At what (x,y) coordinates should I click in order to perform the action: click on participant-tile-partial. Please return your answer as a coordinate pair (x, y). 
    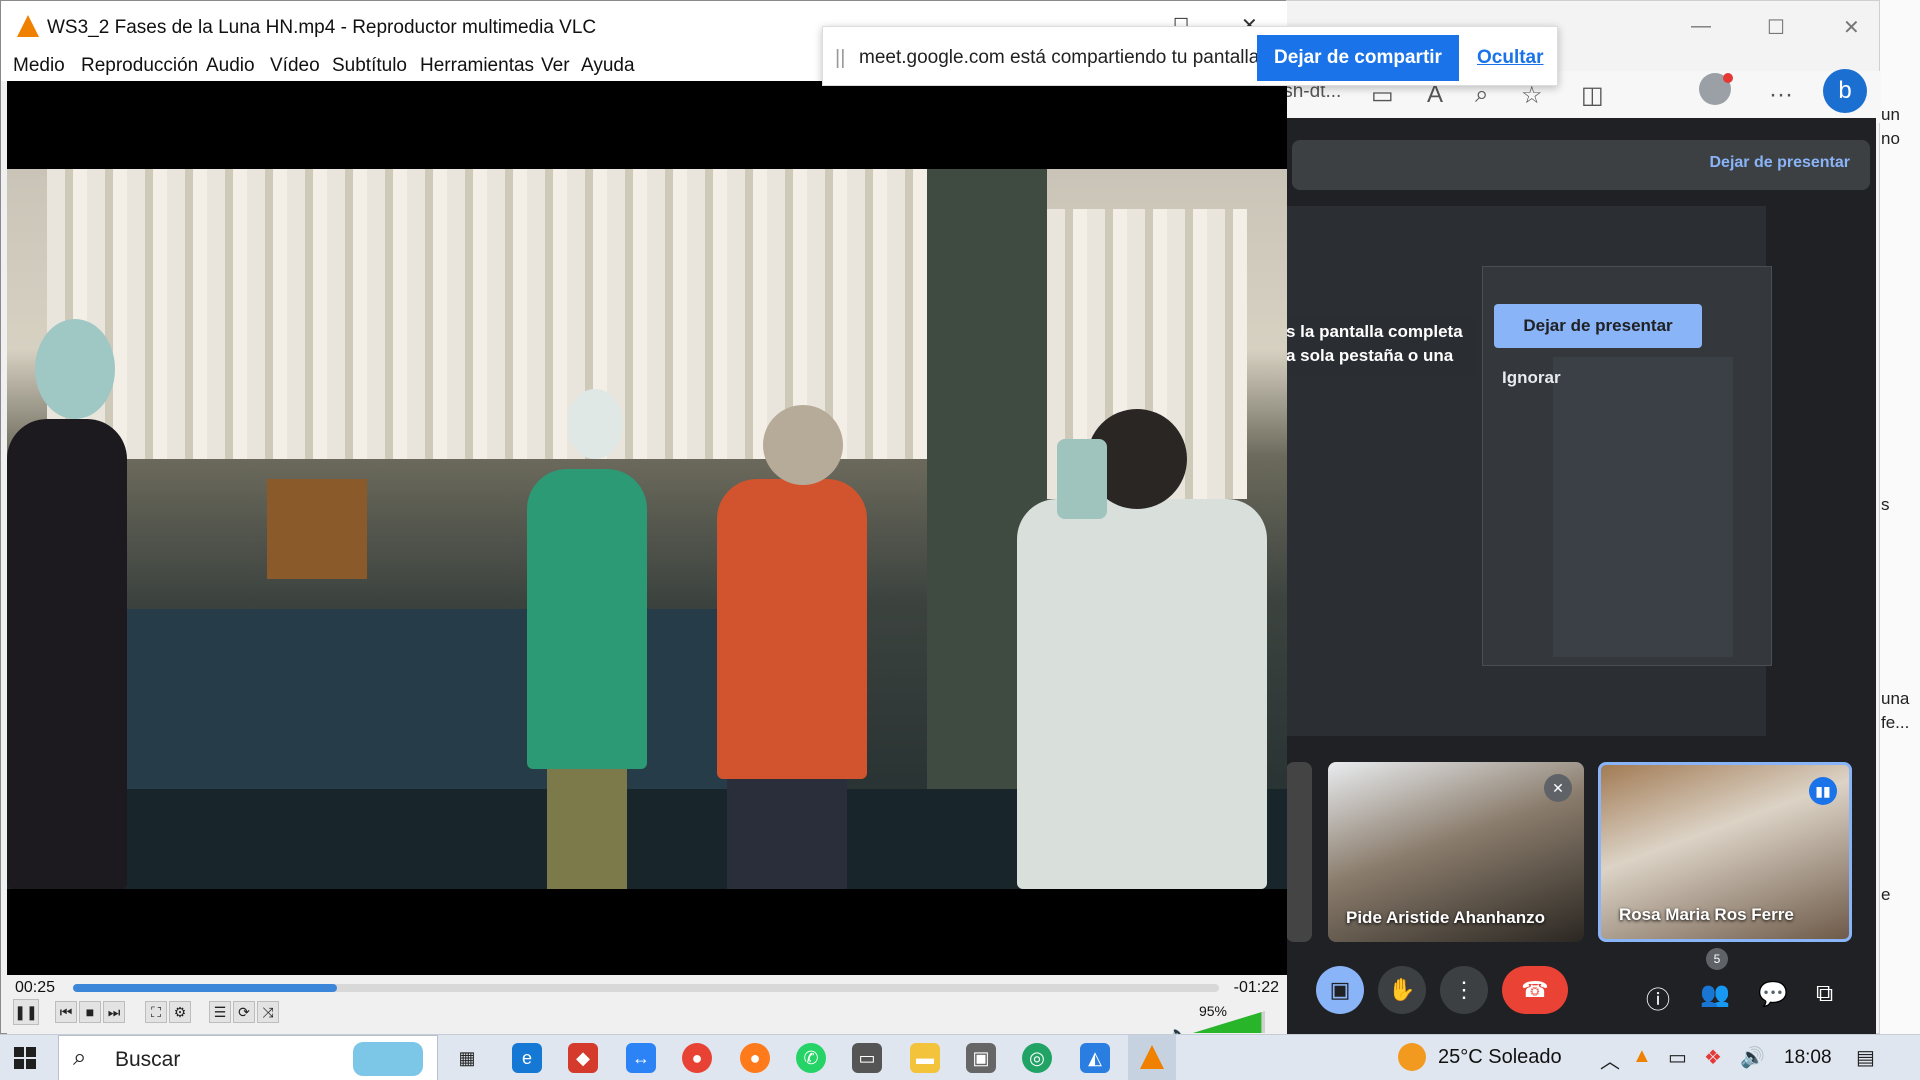
    Looking at the image, I should click on (1299, 852).